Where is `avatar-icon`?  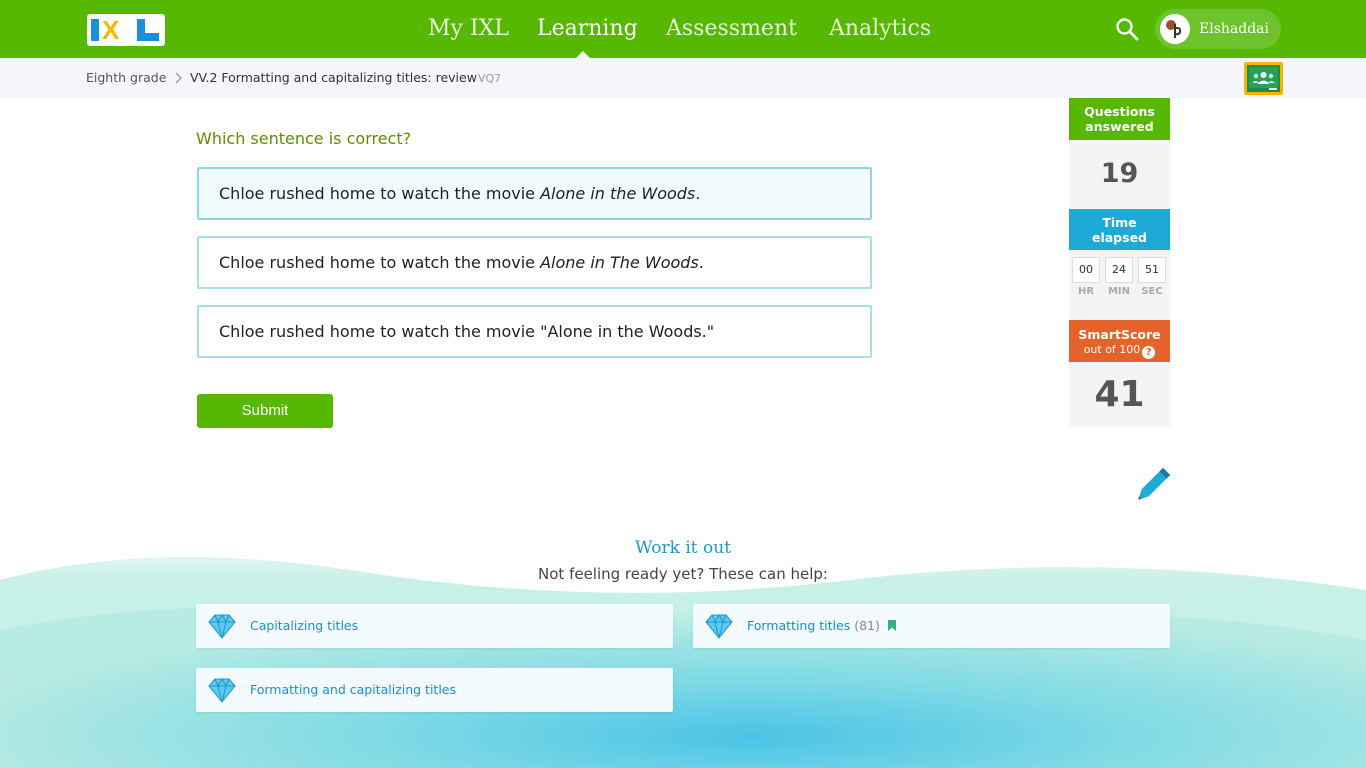
avatar-icon is located at coordinates (1175, 29).